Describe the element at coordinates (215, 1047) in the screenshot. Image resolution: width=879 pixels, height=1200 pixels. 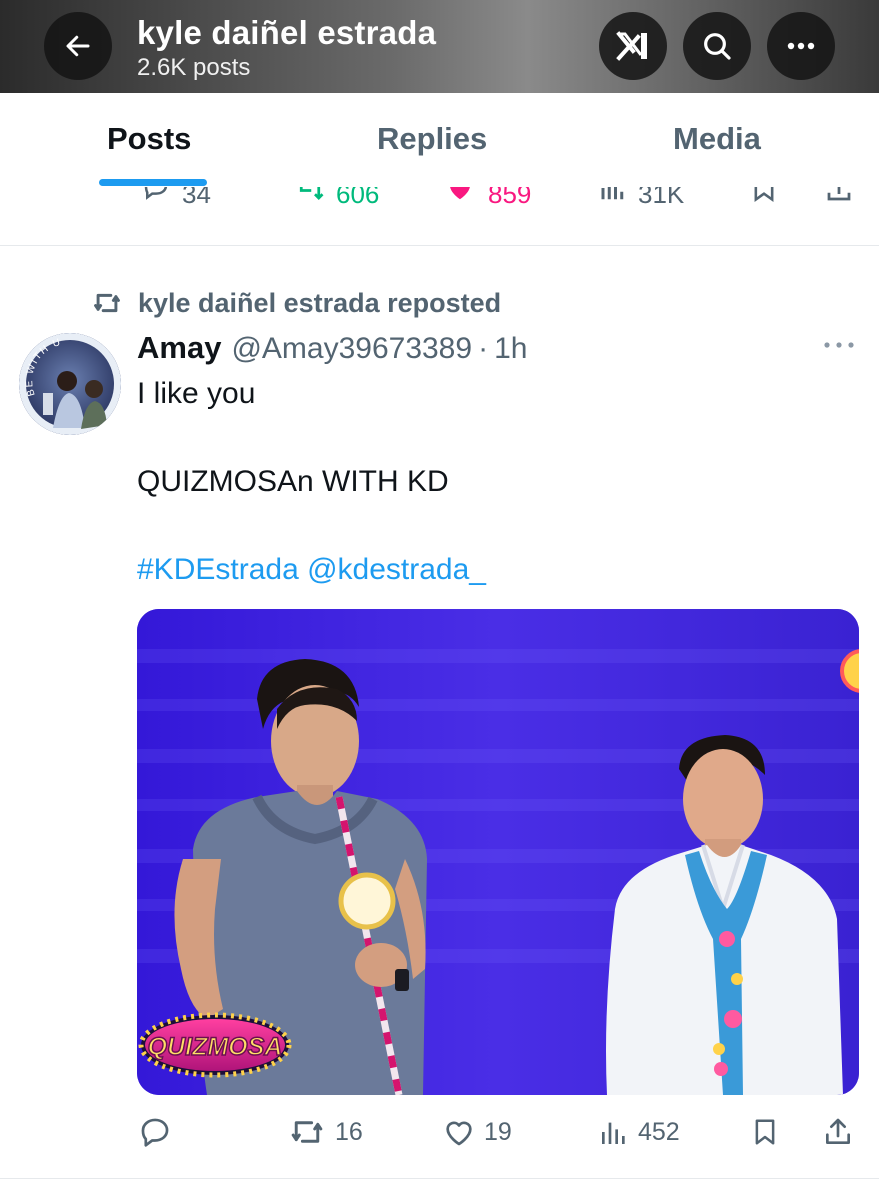
I see `media-logo-text: QUIZMOSA` at that location.